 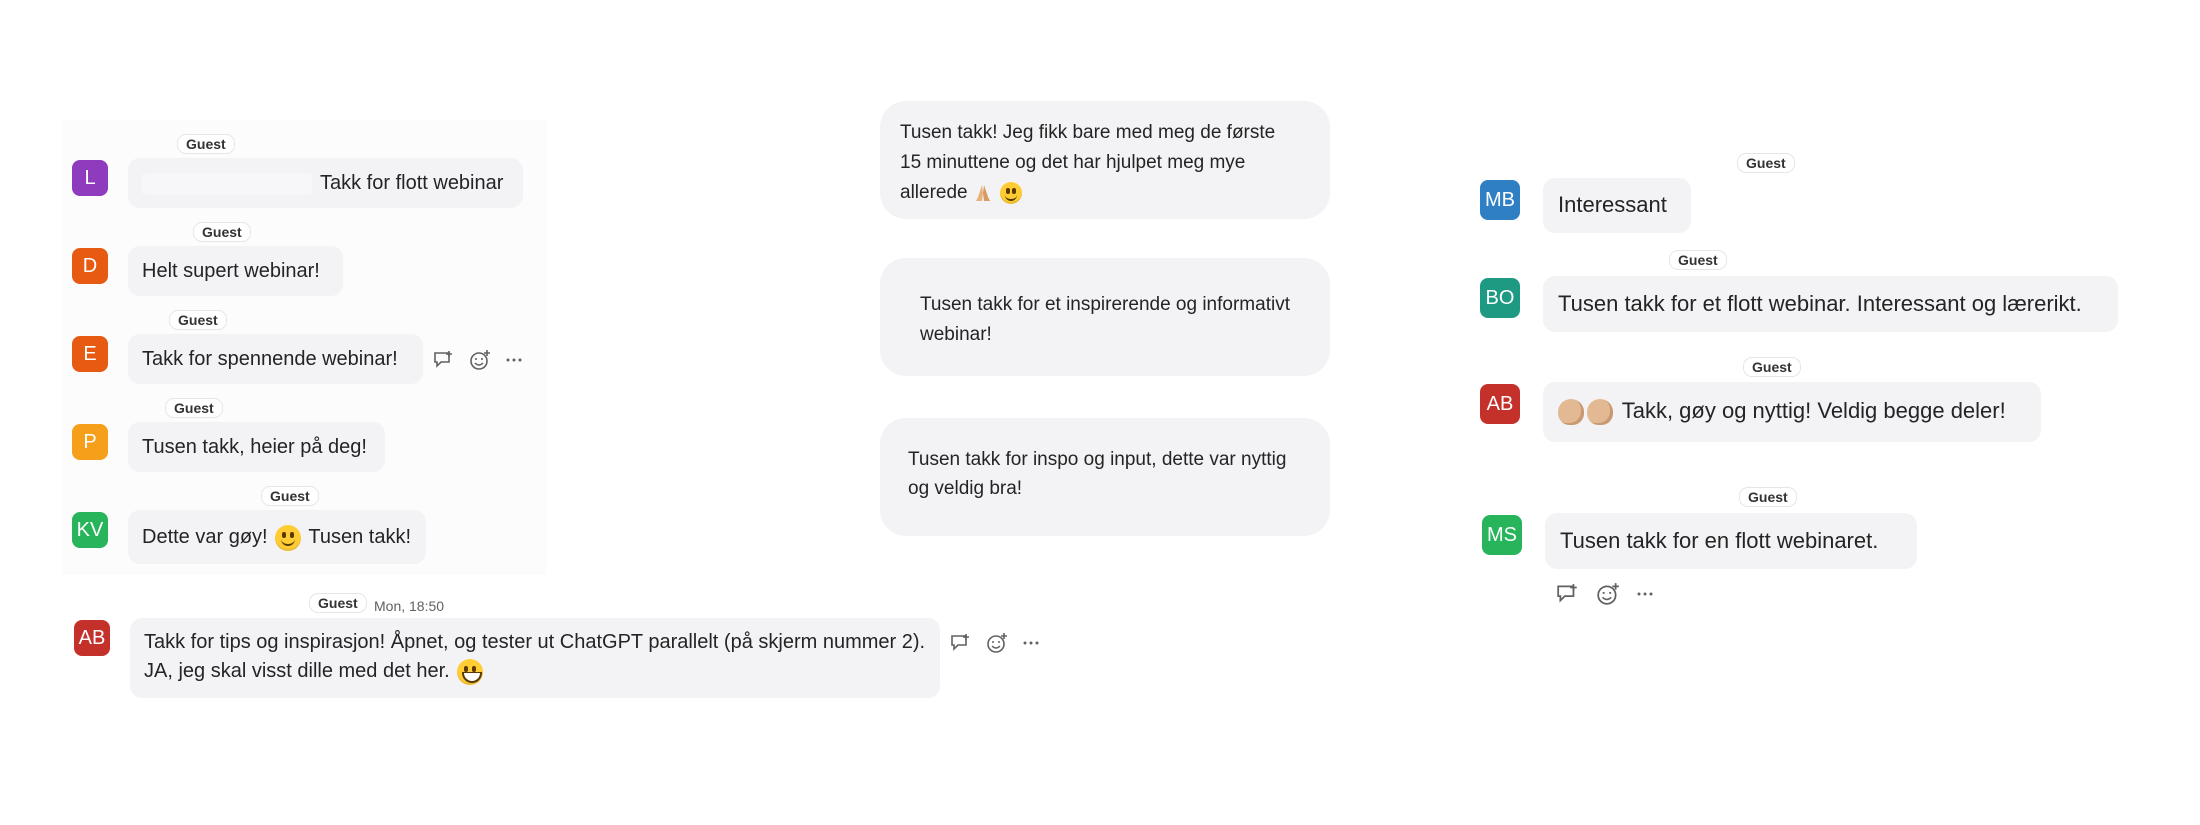 What do you see at coordinates (90, 354) in the screenshot?
I see `avatar: E` at bounding box center [90, 354].